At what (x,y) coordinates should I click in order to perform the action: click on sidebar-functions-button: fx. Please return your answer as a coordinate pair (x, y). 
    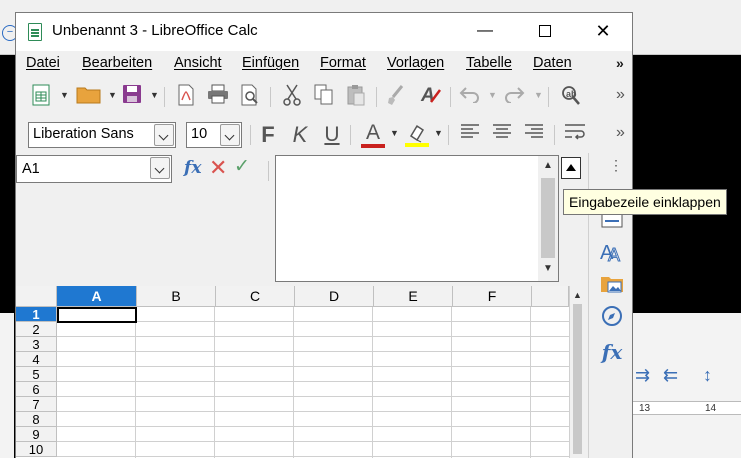
    Looking at the image, I should click on (612, 352).